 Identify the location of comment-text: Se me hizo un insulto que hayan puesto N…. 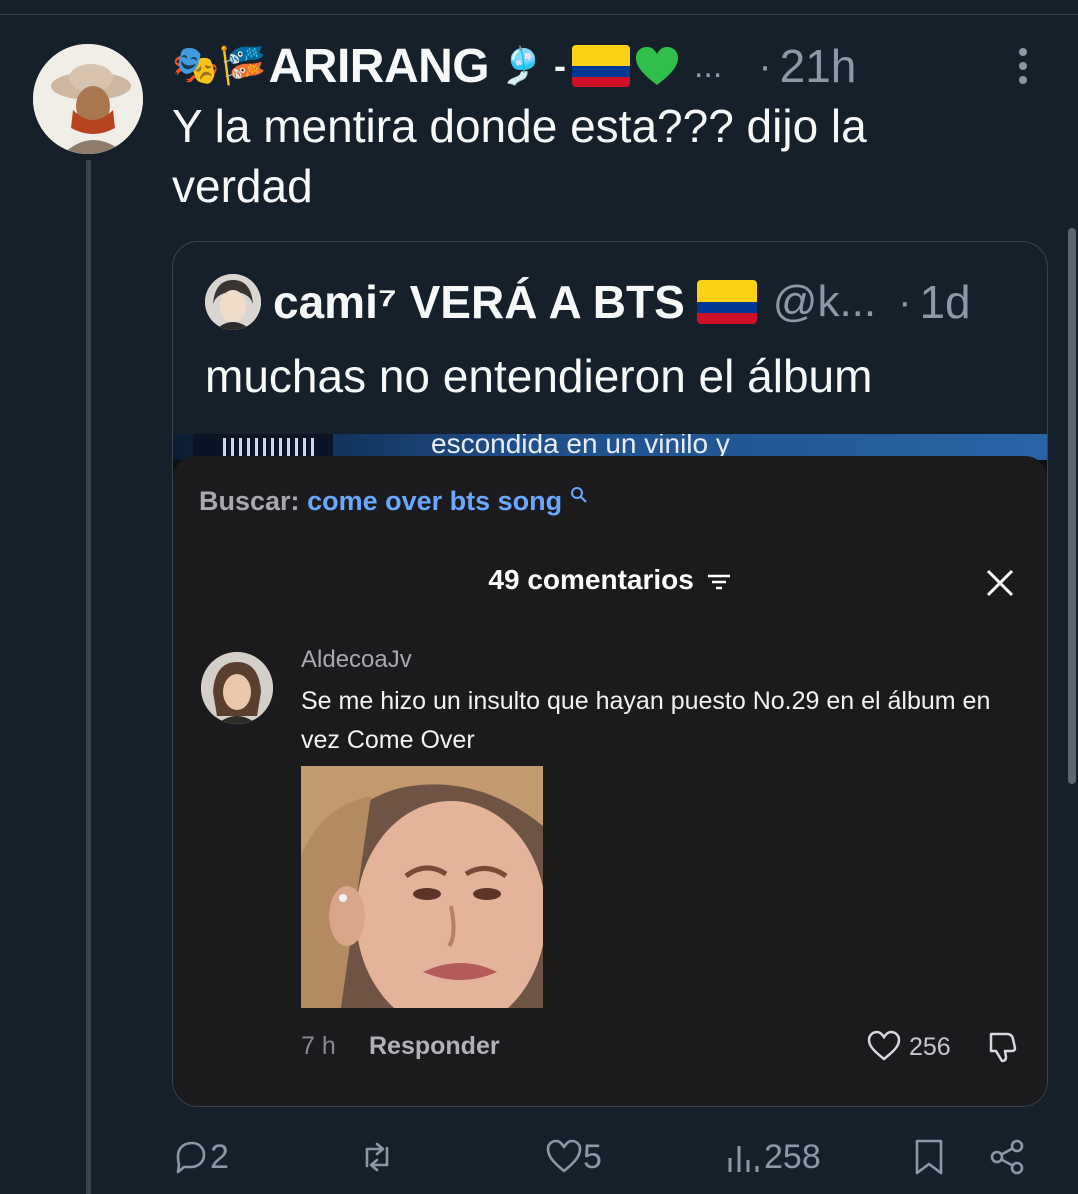
(646, 720).